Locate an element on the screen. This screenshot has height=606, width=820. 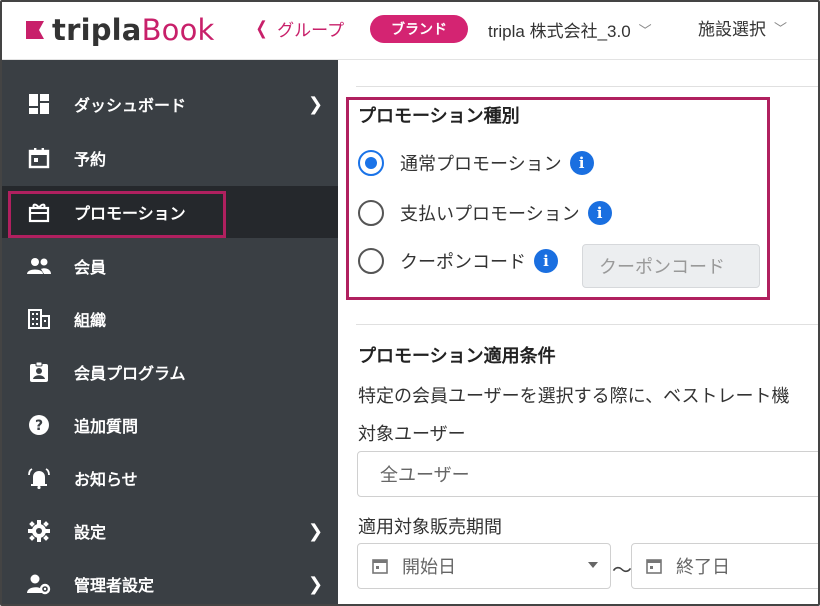
sidebar-item-organization: 組織 is located at coordinates (170, 319).